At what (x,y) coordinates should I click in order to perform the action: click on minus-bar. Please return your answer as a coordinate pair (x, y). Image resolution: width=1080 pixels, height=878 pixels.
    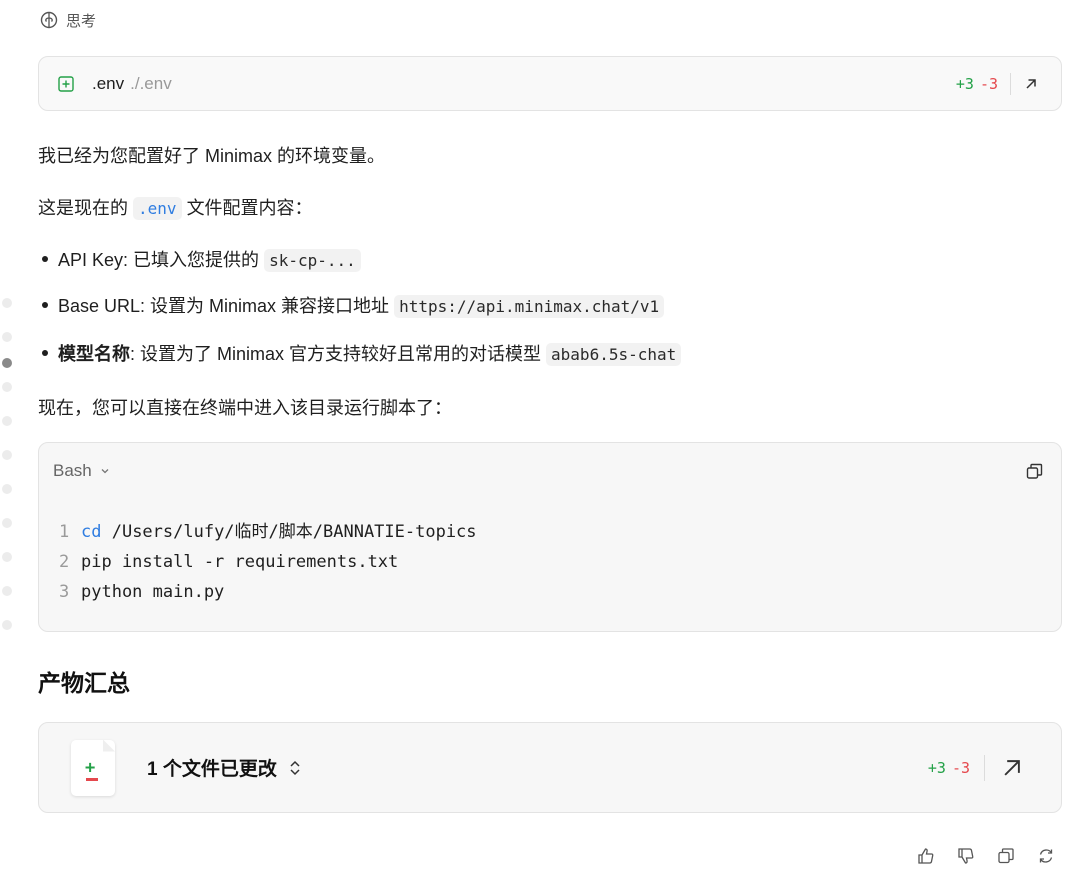
    Looking at the image, I should click on (92, 779).